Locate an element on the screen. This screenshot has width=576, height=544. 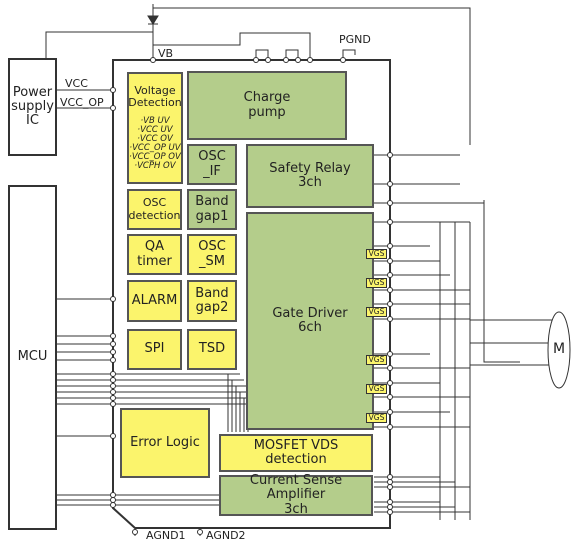
band-gap1-block: Band gap1 is located at coordinates (212, 209).